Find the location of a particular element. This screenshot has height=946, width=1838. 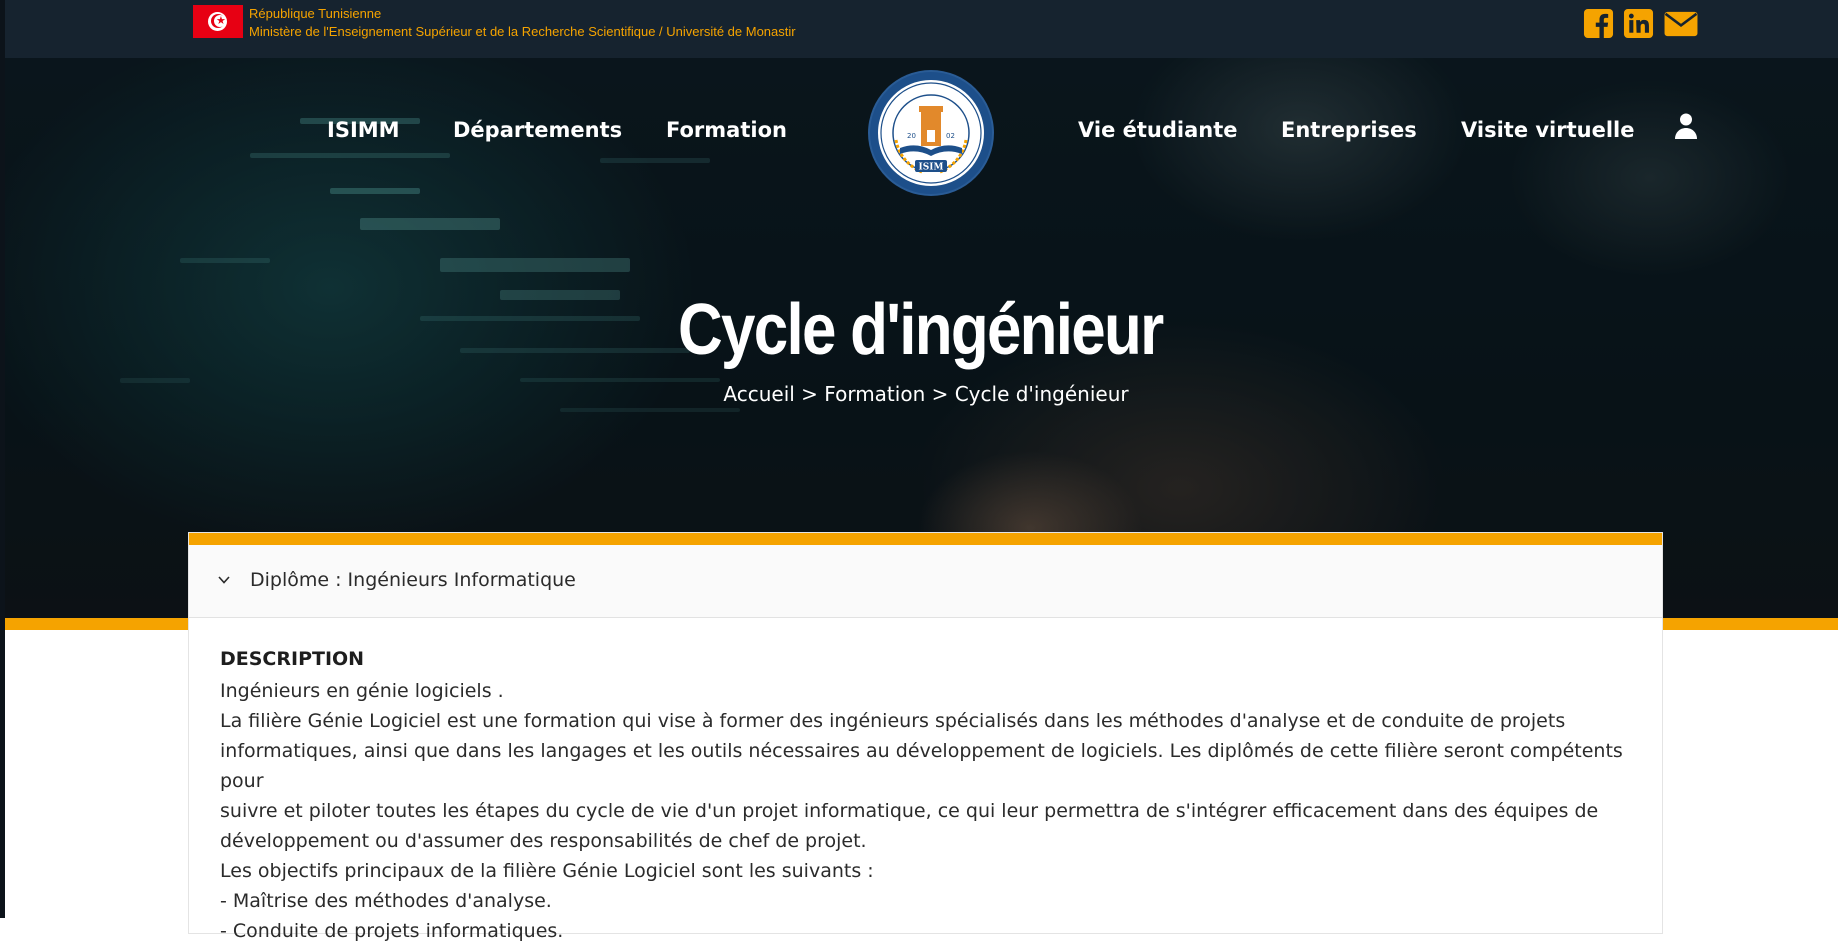

social-links is located at coordinates (1641, 23).